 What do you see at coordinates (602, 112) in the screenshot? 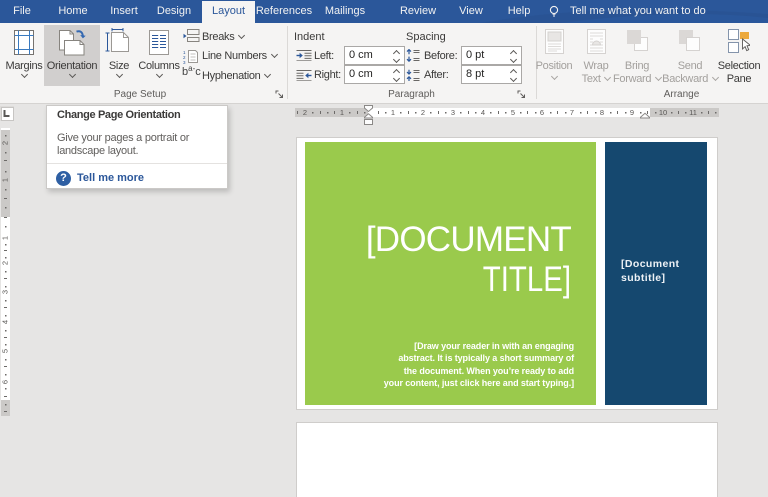
I see `svg-text: 8` at bounding box center [602, 112].